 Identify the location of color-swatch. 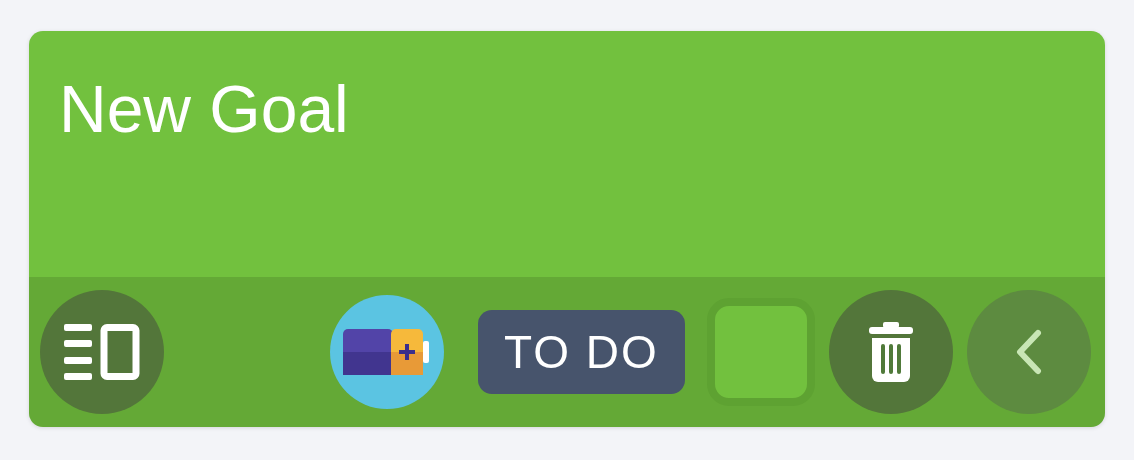
(760, 352).